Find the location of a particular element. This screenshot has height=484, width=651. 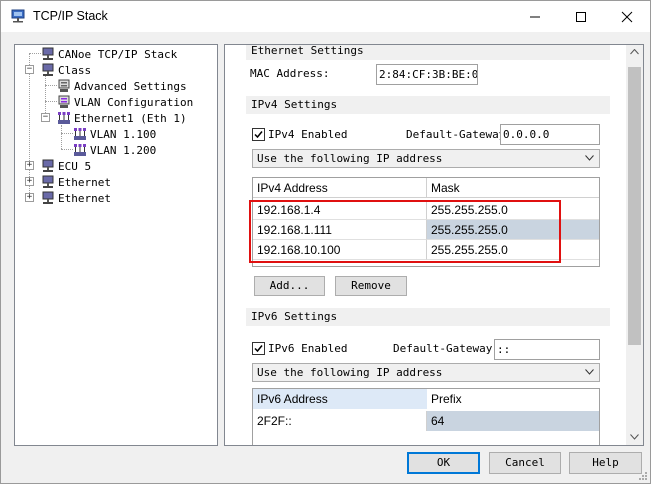

mac-address-field: 2:84:CF:3B:BE:03 is located at coordinates (427, 74).